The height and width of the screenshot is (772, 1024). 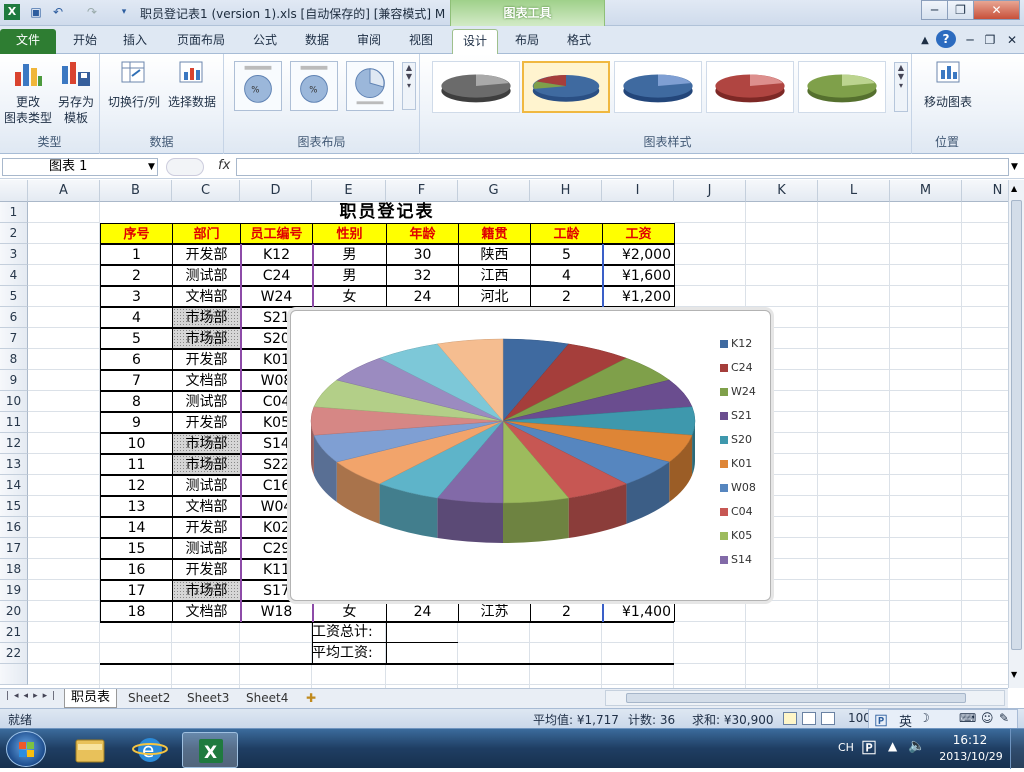 I want to click on data-cell: K12, so click(x=276, y=254).